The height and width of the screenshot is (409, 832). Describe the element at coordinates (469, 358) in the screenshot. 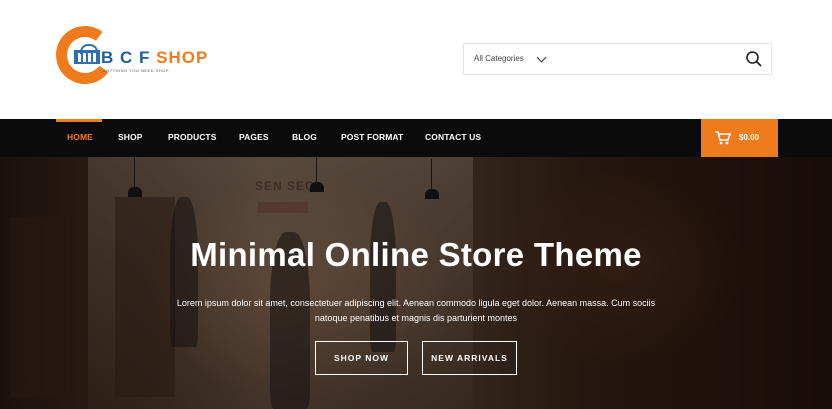

I see `new-arrivals-button: NEW ARRIVALS` at that location.